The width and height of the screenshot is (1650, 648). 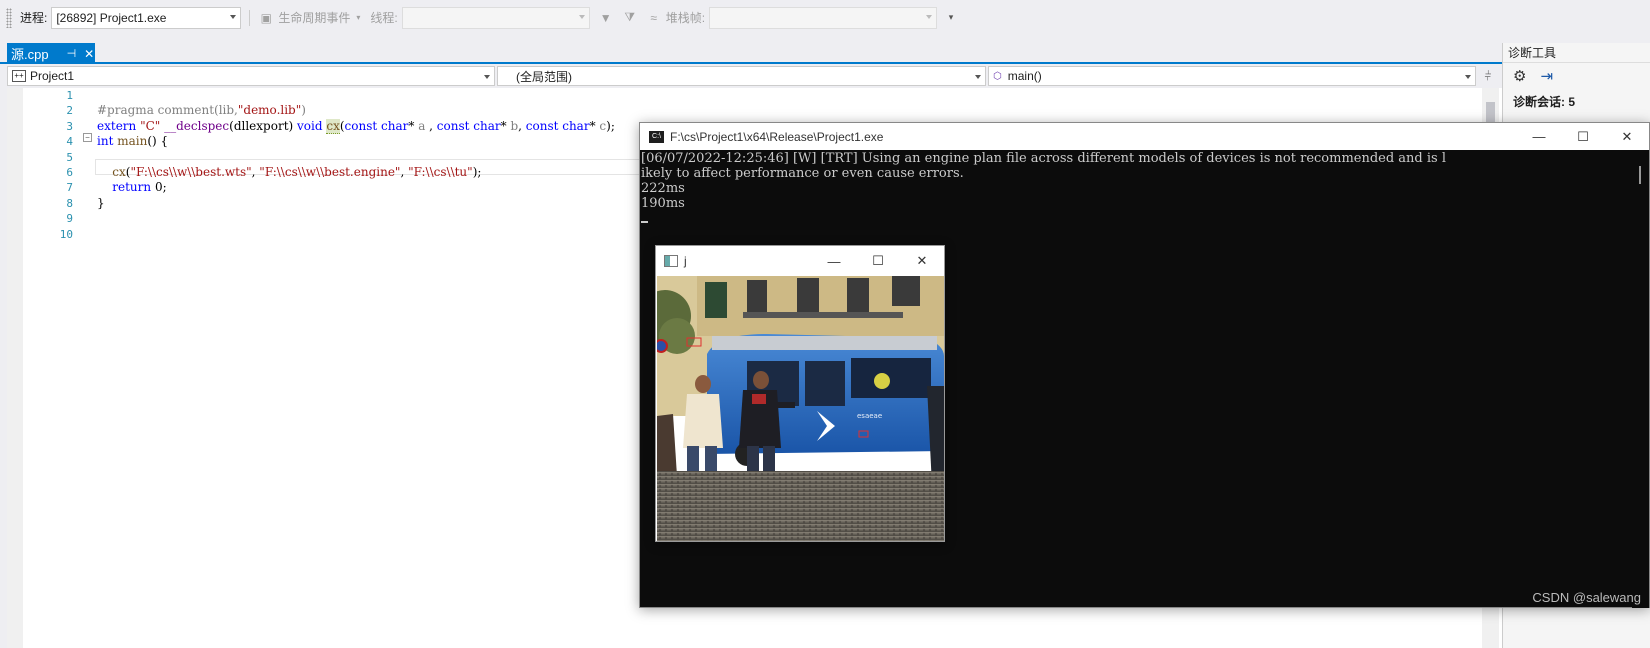 What do you see at coordinates (1024, 76) in the screenshot?
I see `member-name: main()` at bounding box center [1024, 76].